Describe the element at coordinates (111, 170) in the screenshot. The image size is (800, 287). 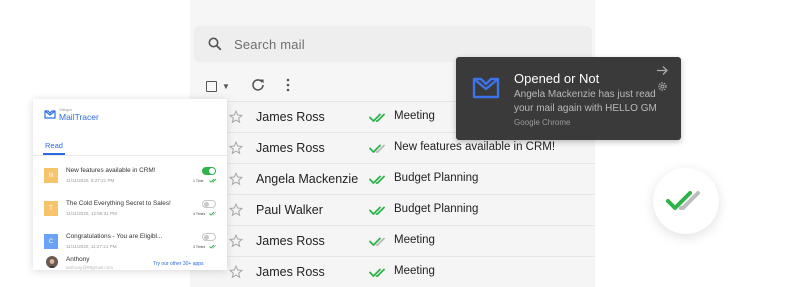
I see `tracked-email-subject: New features available in CRM!` at that location.